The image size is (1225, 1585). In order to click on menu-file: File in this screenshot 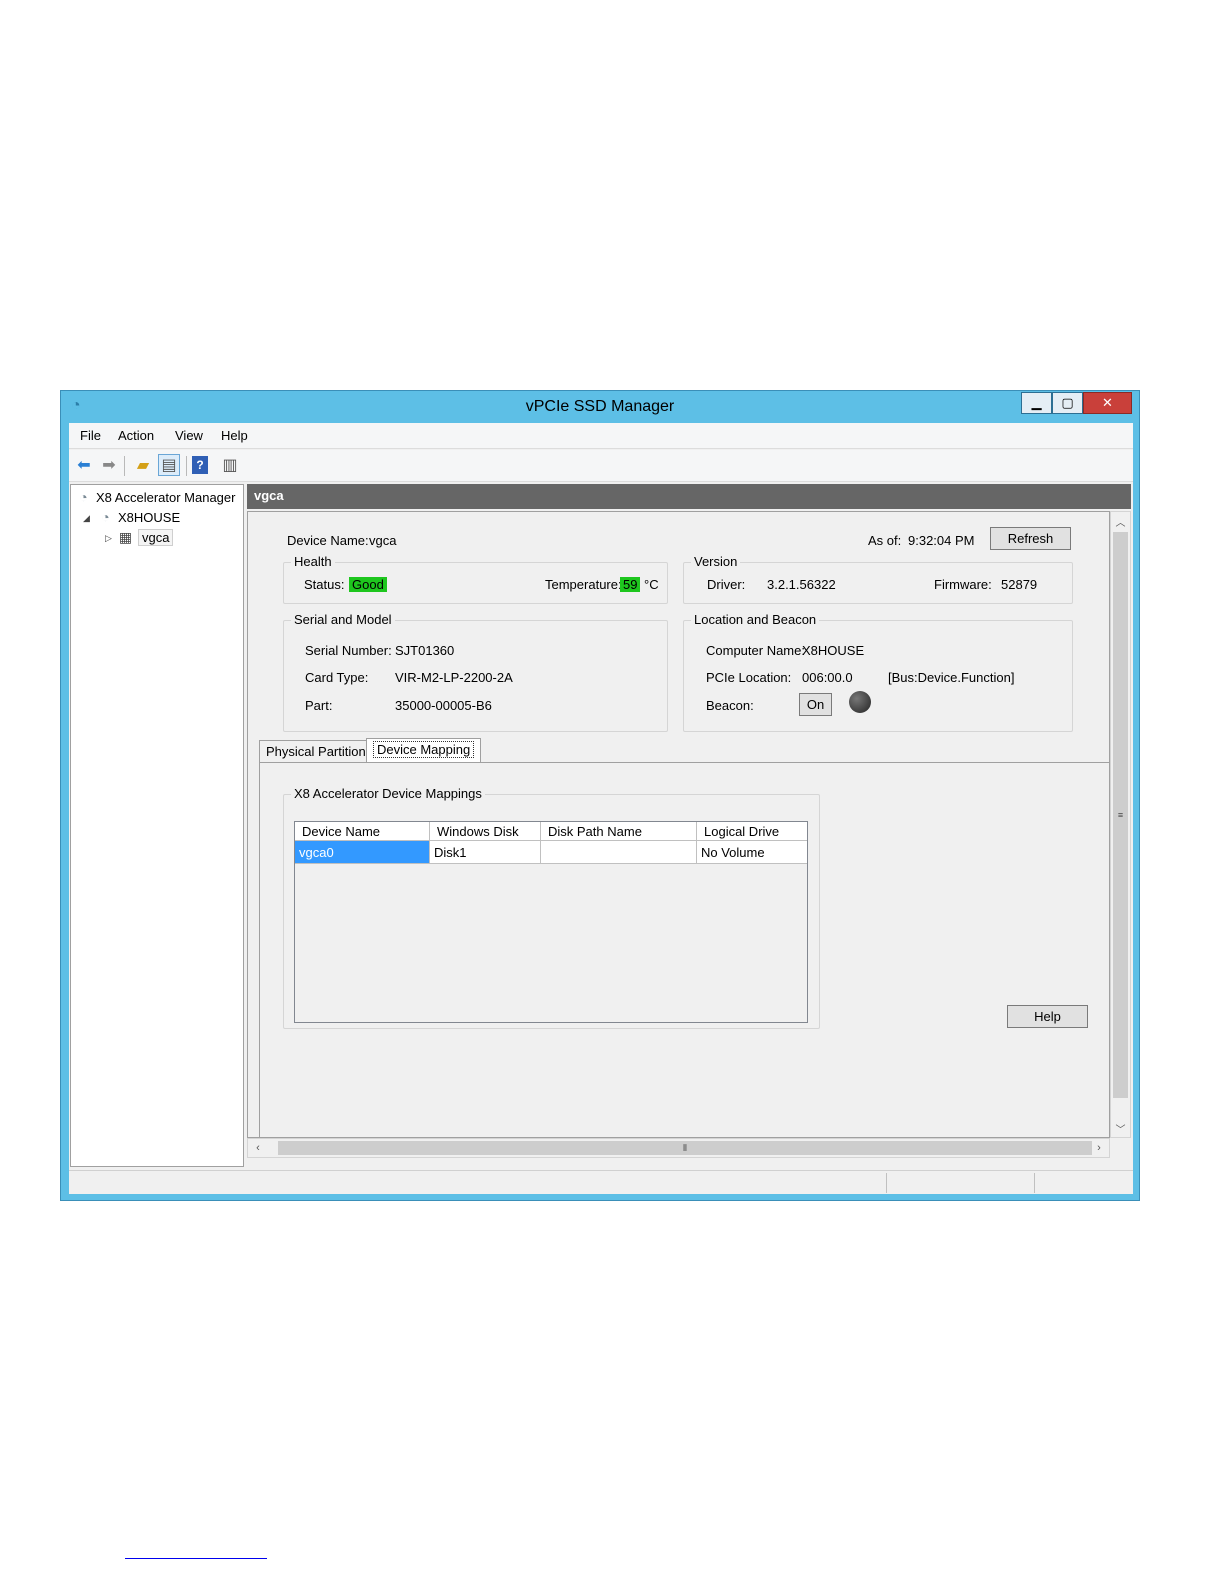, I will do `click(90, 435)`.